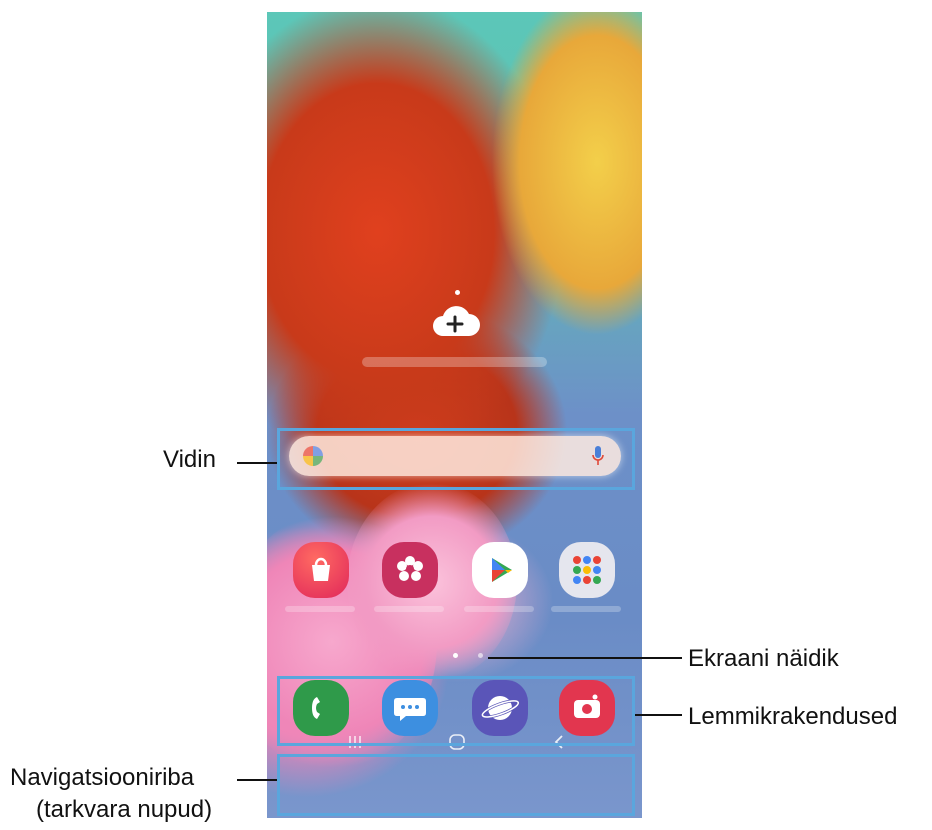  Describe the element at coordinates (793, 716) in the screenshot. I see `favorite-apps-label: Lemmikrakendused` at that location.